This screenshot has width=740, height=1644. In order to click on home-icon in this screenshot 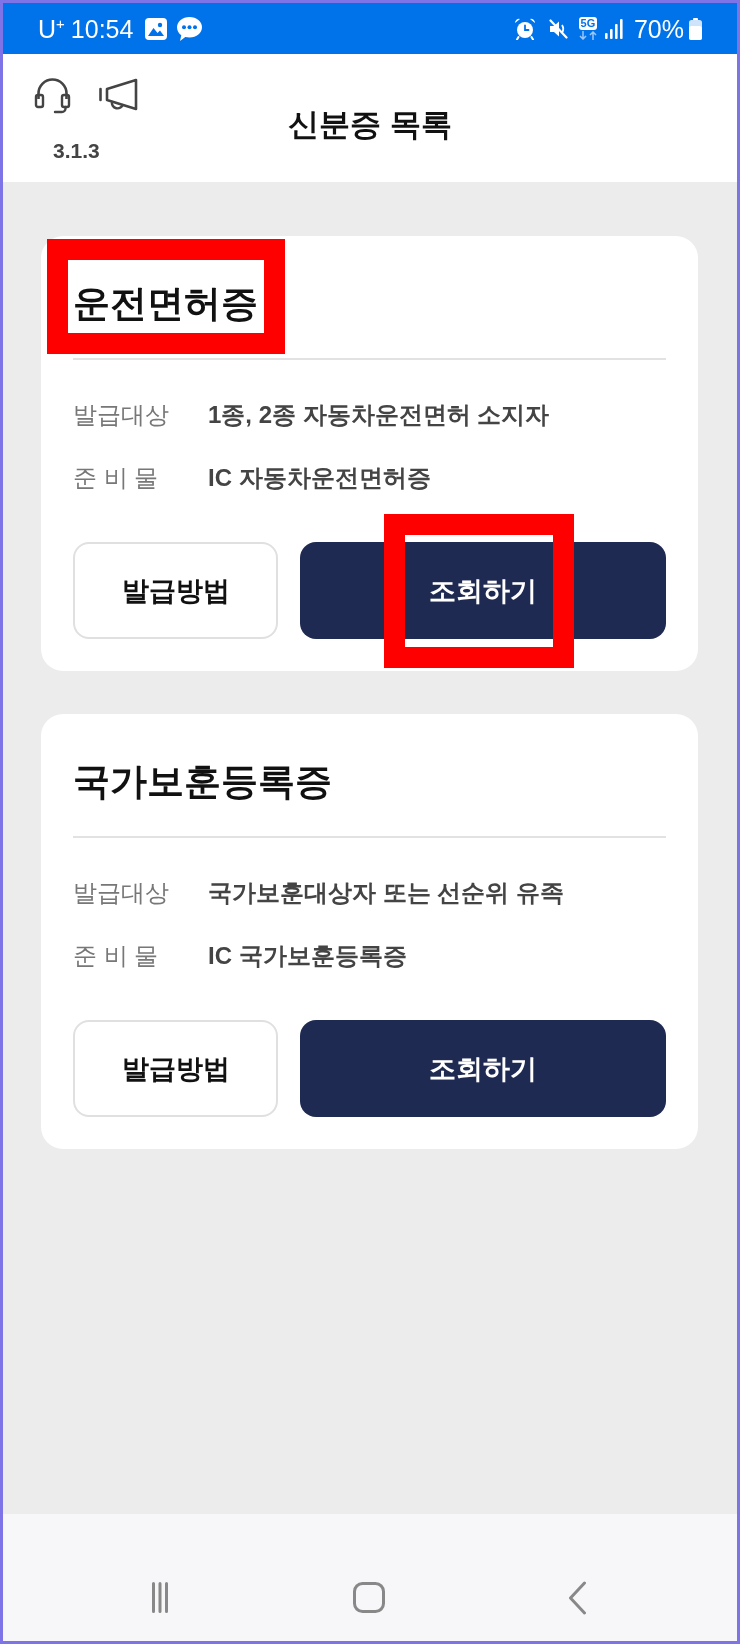, I will do `click(368, 1597)`.